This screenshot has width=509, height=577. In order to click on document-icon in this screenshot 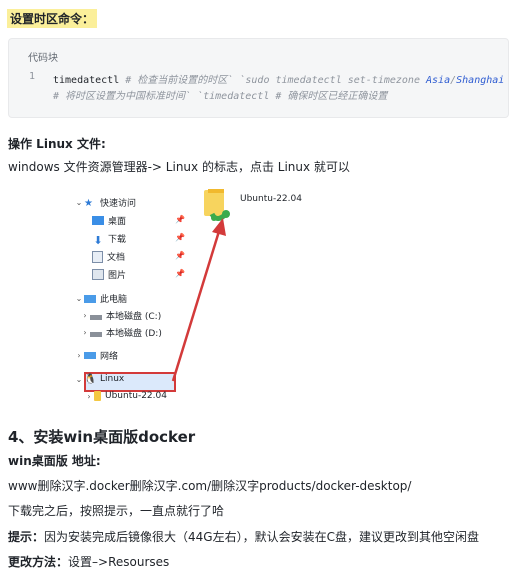, I will do `click(97, 256)`.